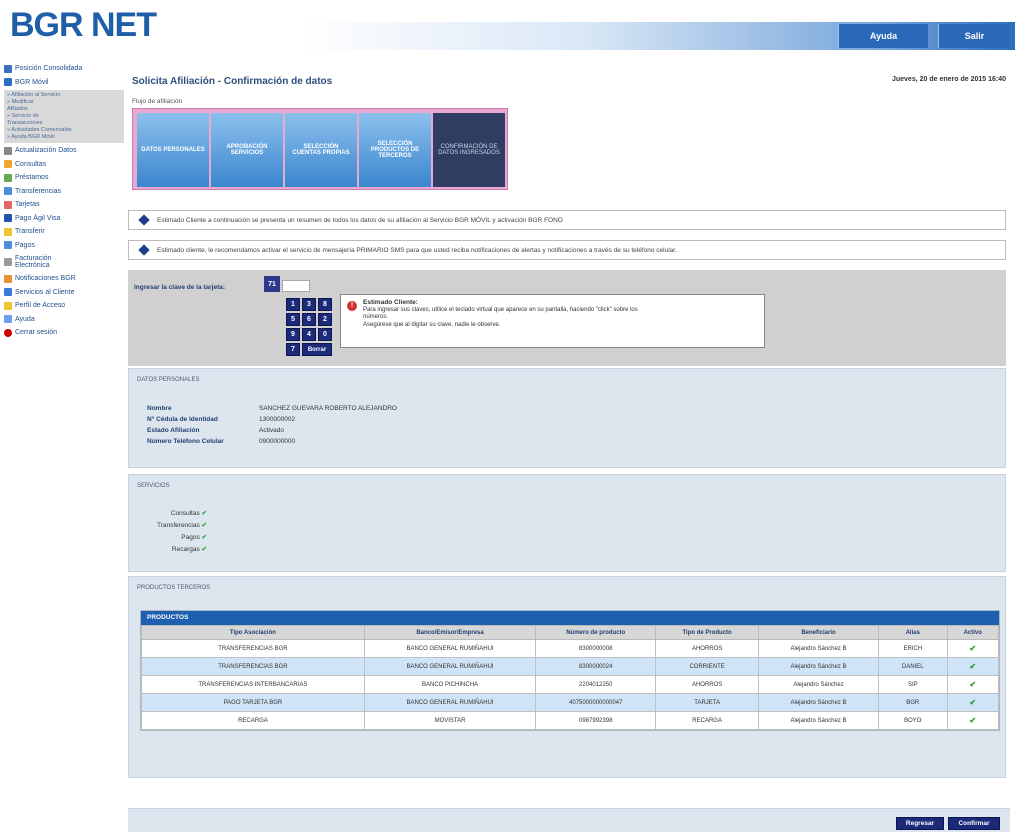 Image resolution: width=1015 pixels, height=832 pixels. Describe the element at coordinates (64, 123) in the screenshot. I see `submenu-item-transacciones: Transacciones` at that location.